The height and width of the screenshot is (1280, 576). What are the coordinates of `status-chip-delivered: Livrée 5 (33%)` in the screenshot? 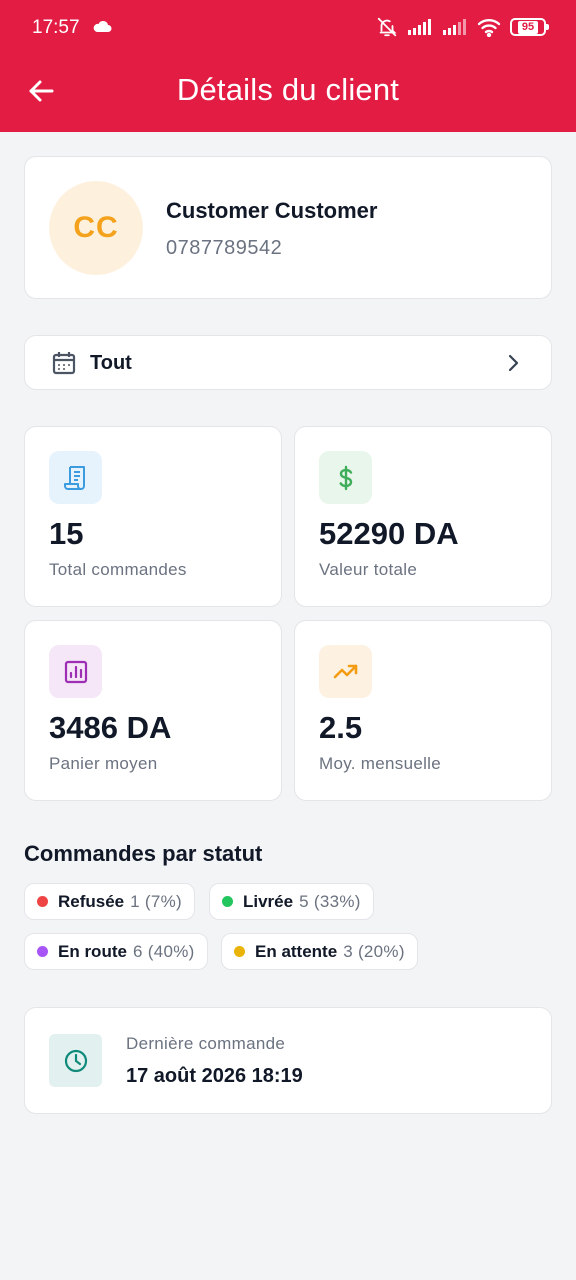 It's located at (291, 901).